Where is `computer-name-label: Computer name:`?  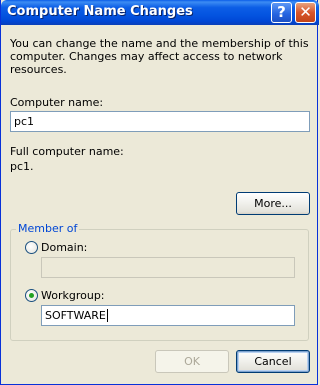 computer-name-label: Computer name: is located at coordinates (57, 102).